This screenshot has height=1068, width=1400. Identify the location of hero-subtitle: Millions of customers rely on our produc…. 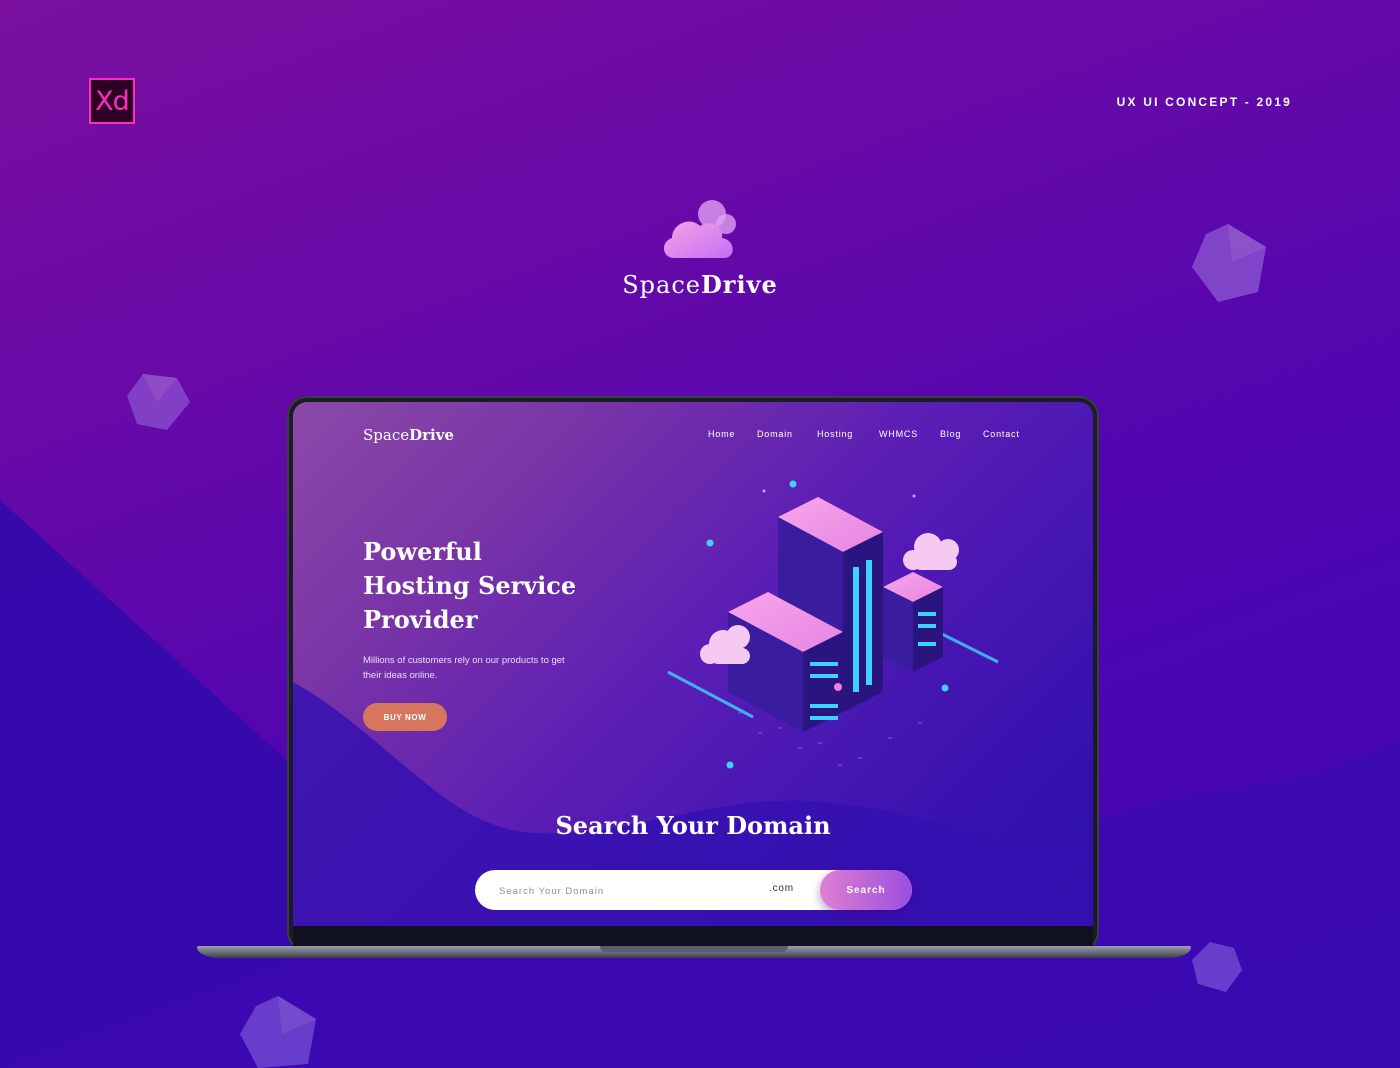
(464, 668).